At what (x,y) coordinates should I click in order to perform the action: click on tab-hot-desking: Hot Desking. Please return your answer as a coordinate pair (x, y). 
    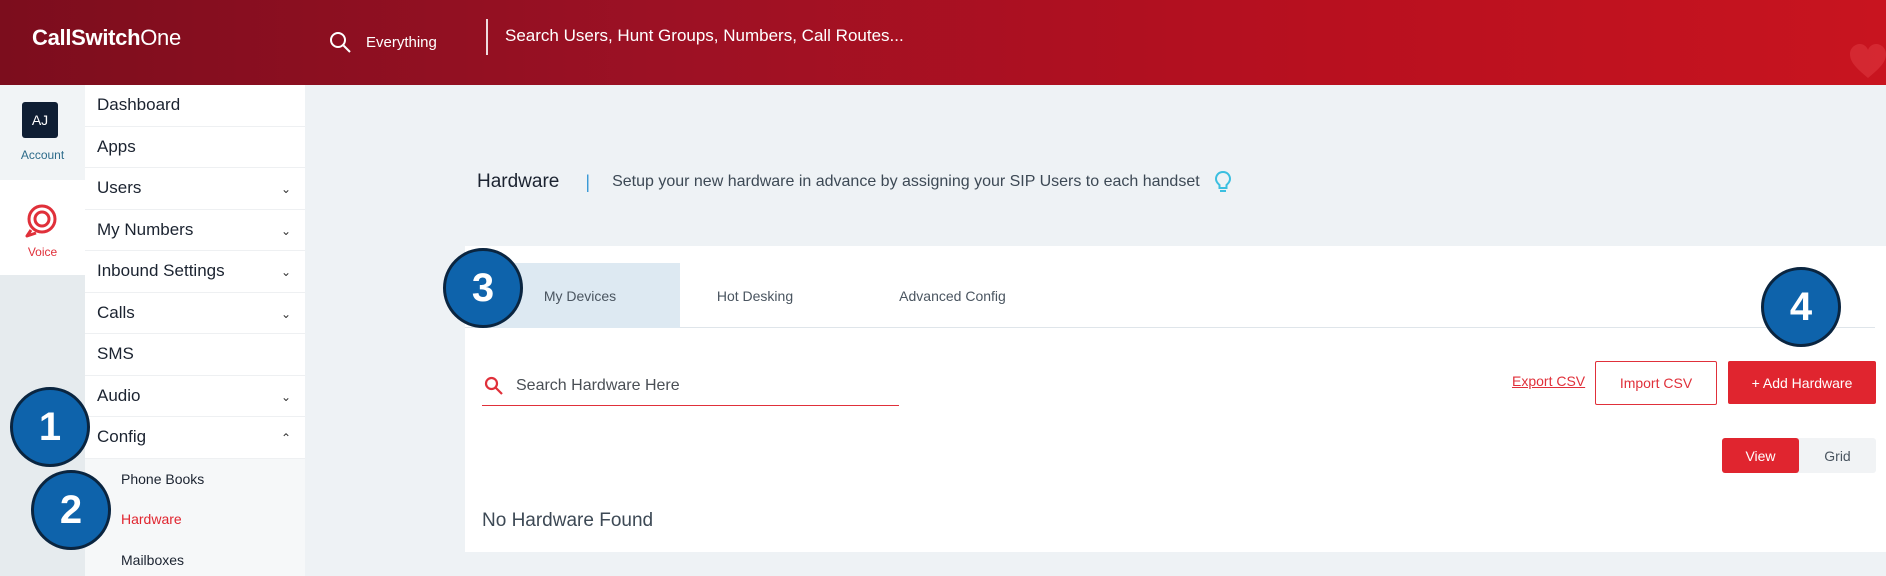
    Looking at the image, I should click on (755, 295).